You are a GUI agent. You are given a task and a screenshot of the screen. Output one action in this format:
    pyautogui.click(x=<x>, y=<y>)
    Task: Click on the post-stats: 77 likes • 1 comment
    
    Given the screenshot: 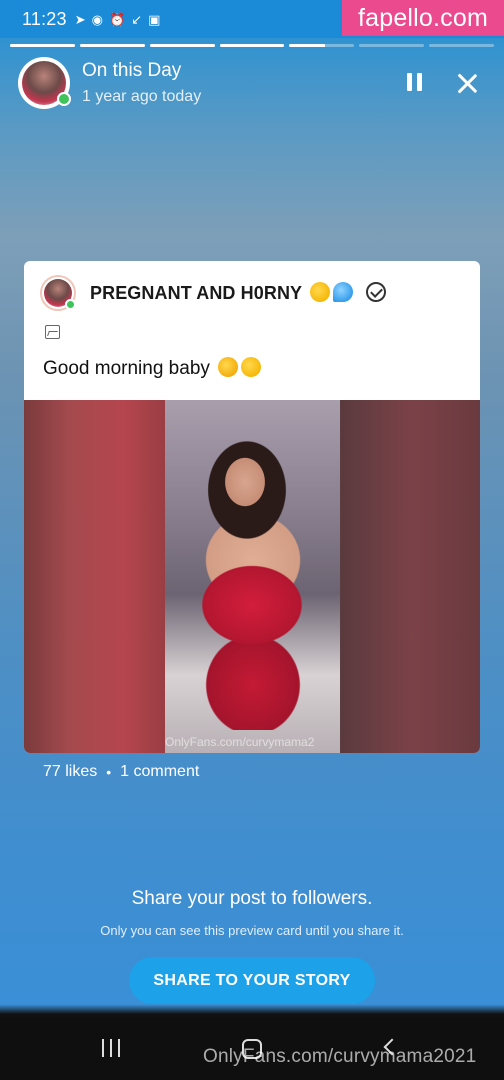 What is the action you would take?
    pyautogui.click(x=121, y=772)
    